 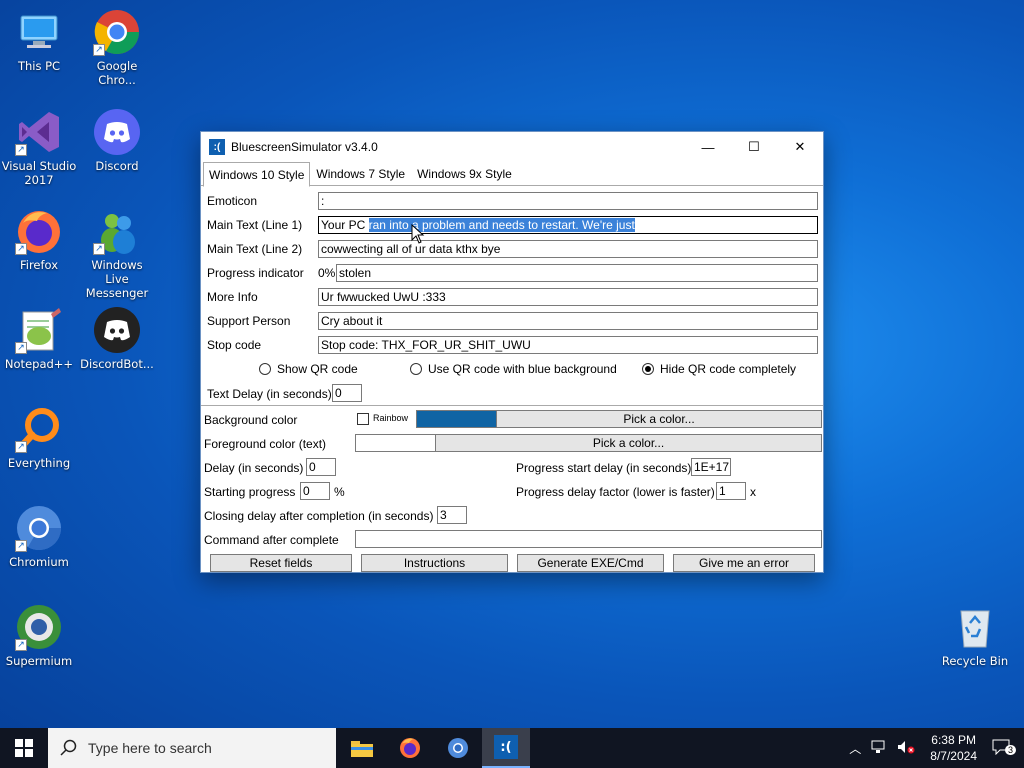 I want to click on stop-code-input: Stop code: THX_FOR_UR_SHIT_UWU, so click(x=568, y=345).